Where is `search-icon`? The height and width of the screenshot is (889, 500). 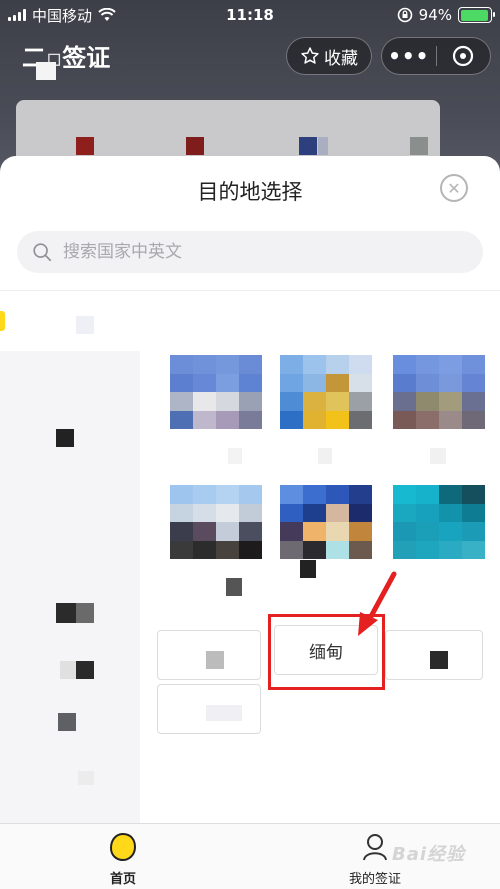
search-icon is located at coordinates (42, 252).